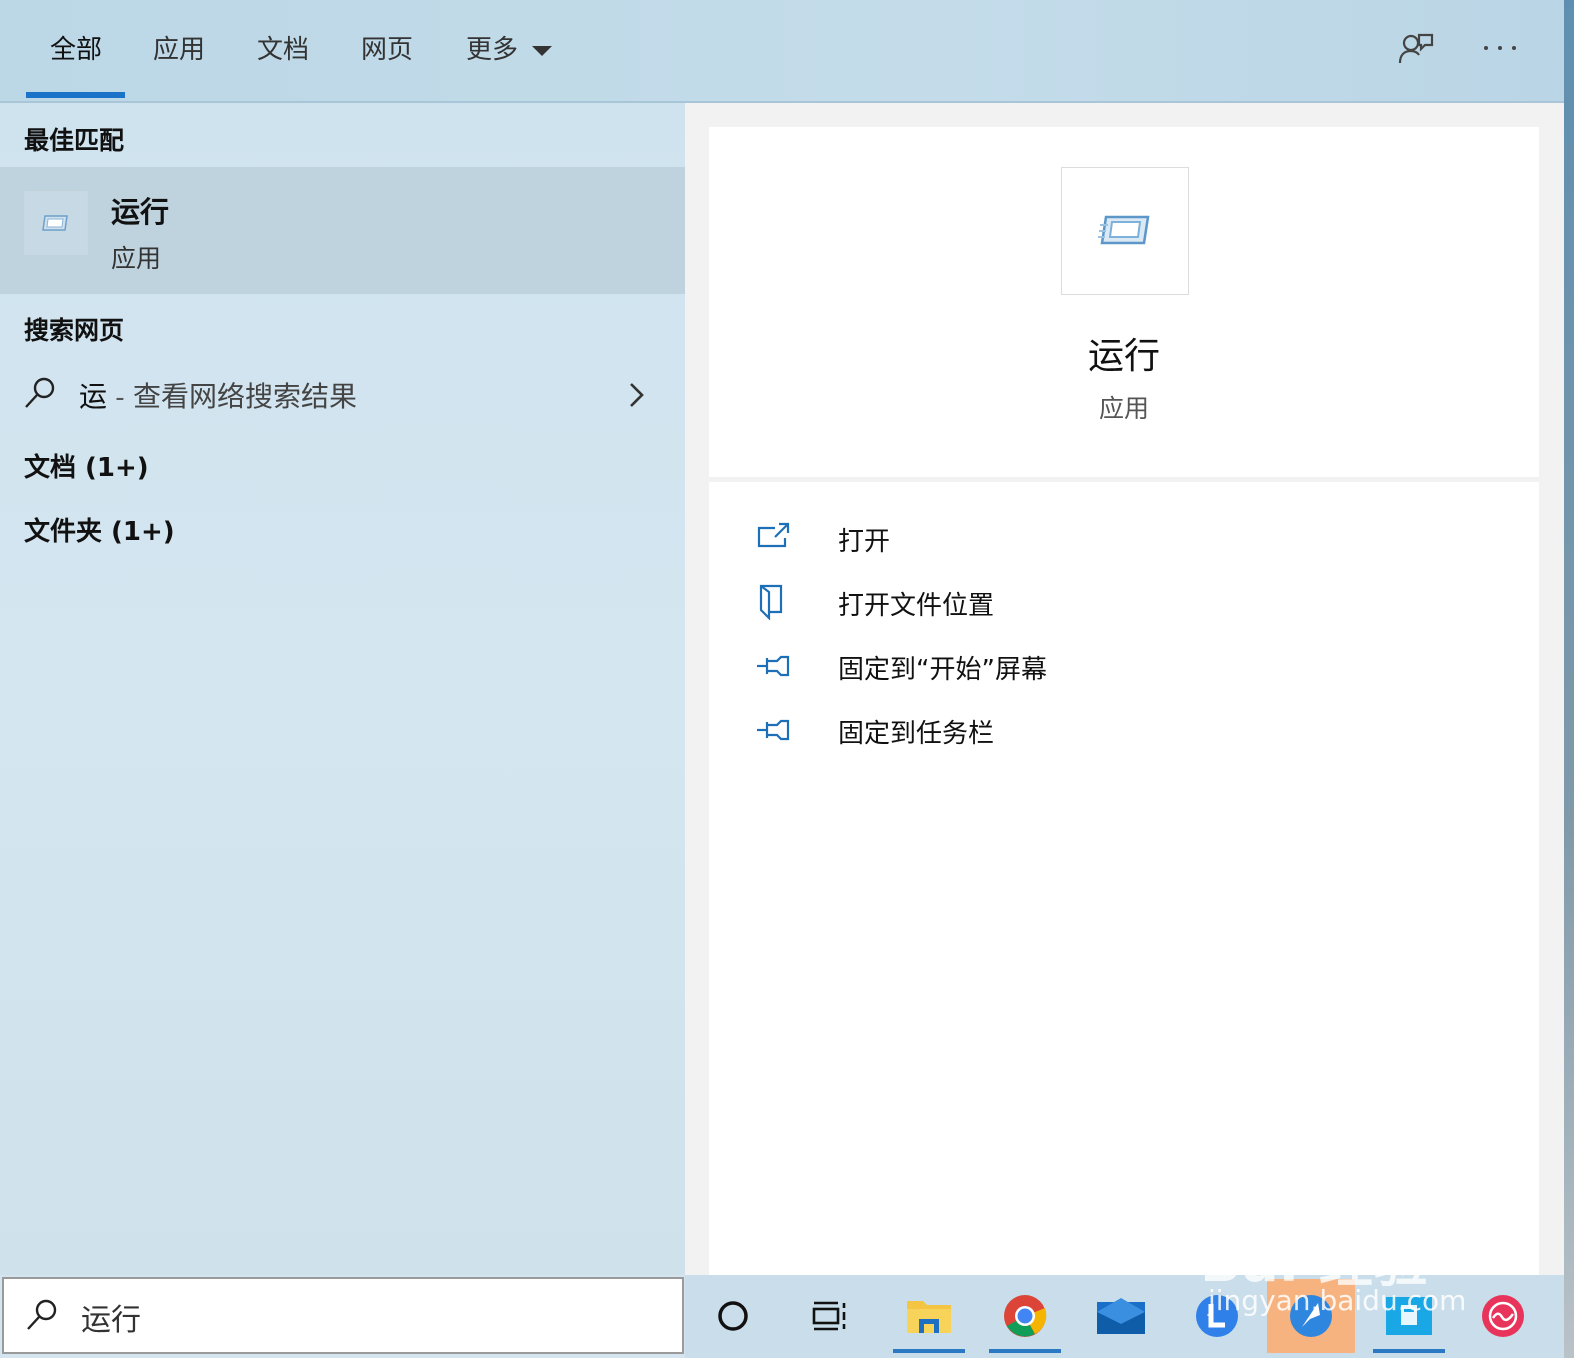  What do you see at coordinates (140, 212) in the screenshot?
I see `best-match-name: 运行` at bounding box center [140, 212].